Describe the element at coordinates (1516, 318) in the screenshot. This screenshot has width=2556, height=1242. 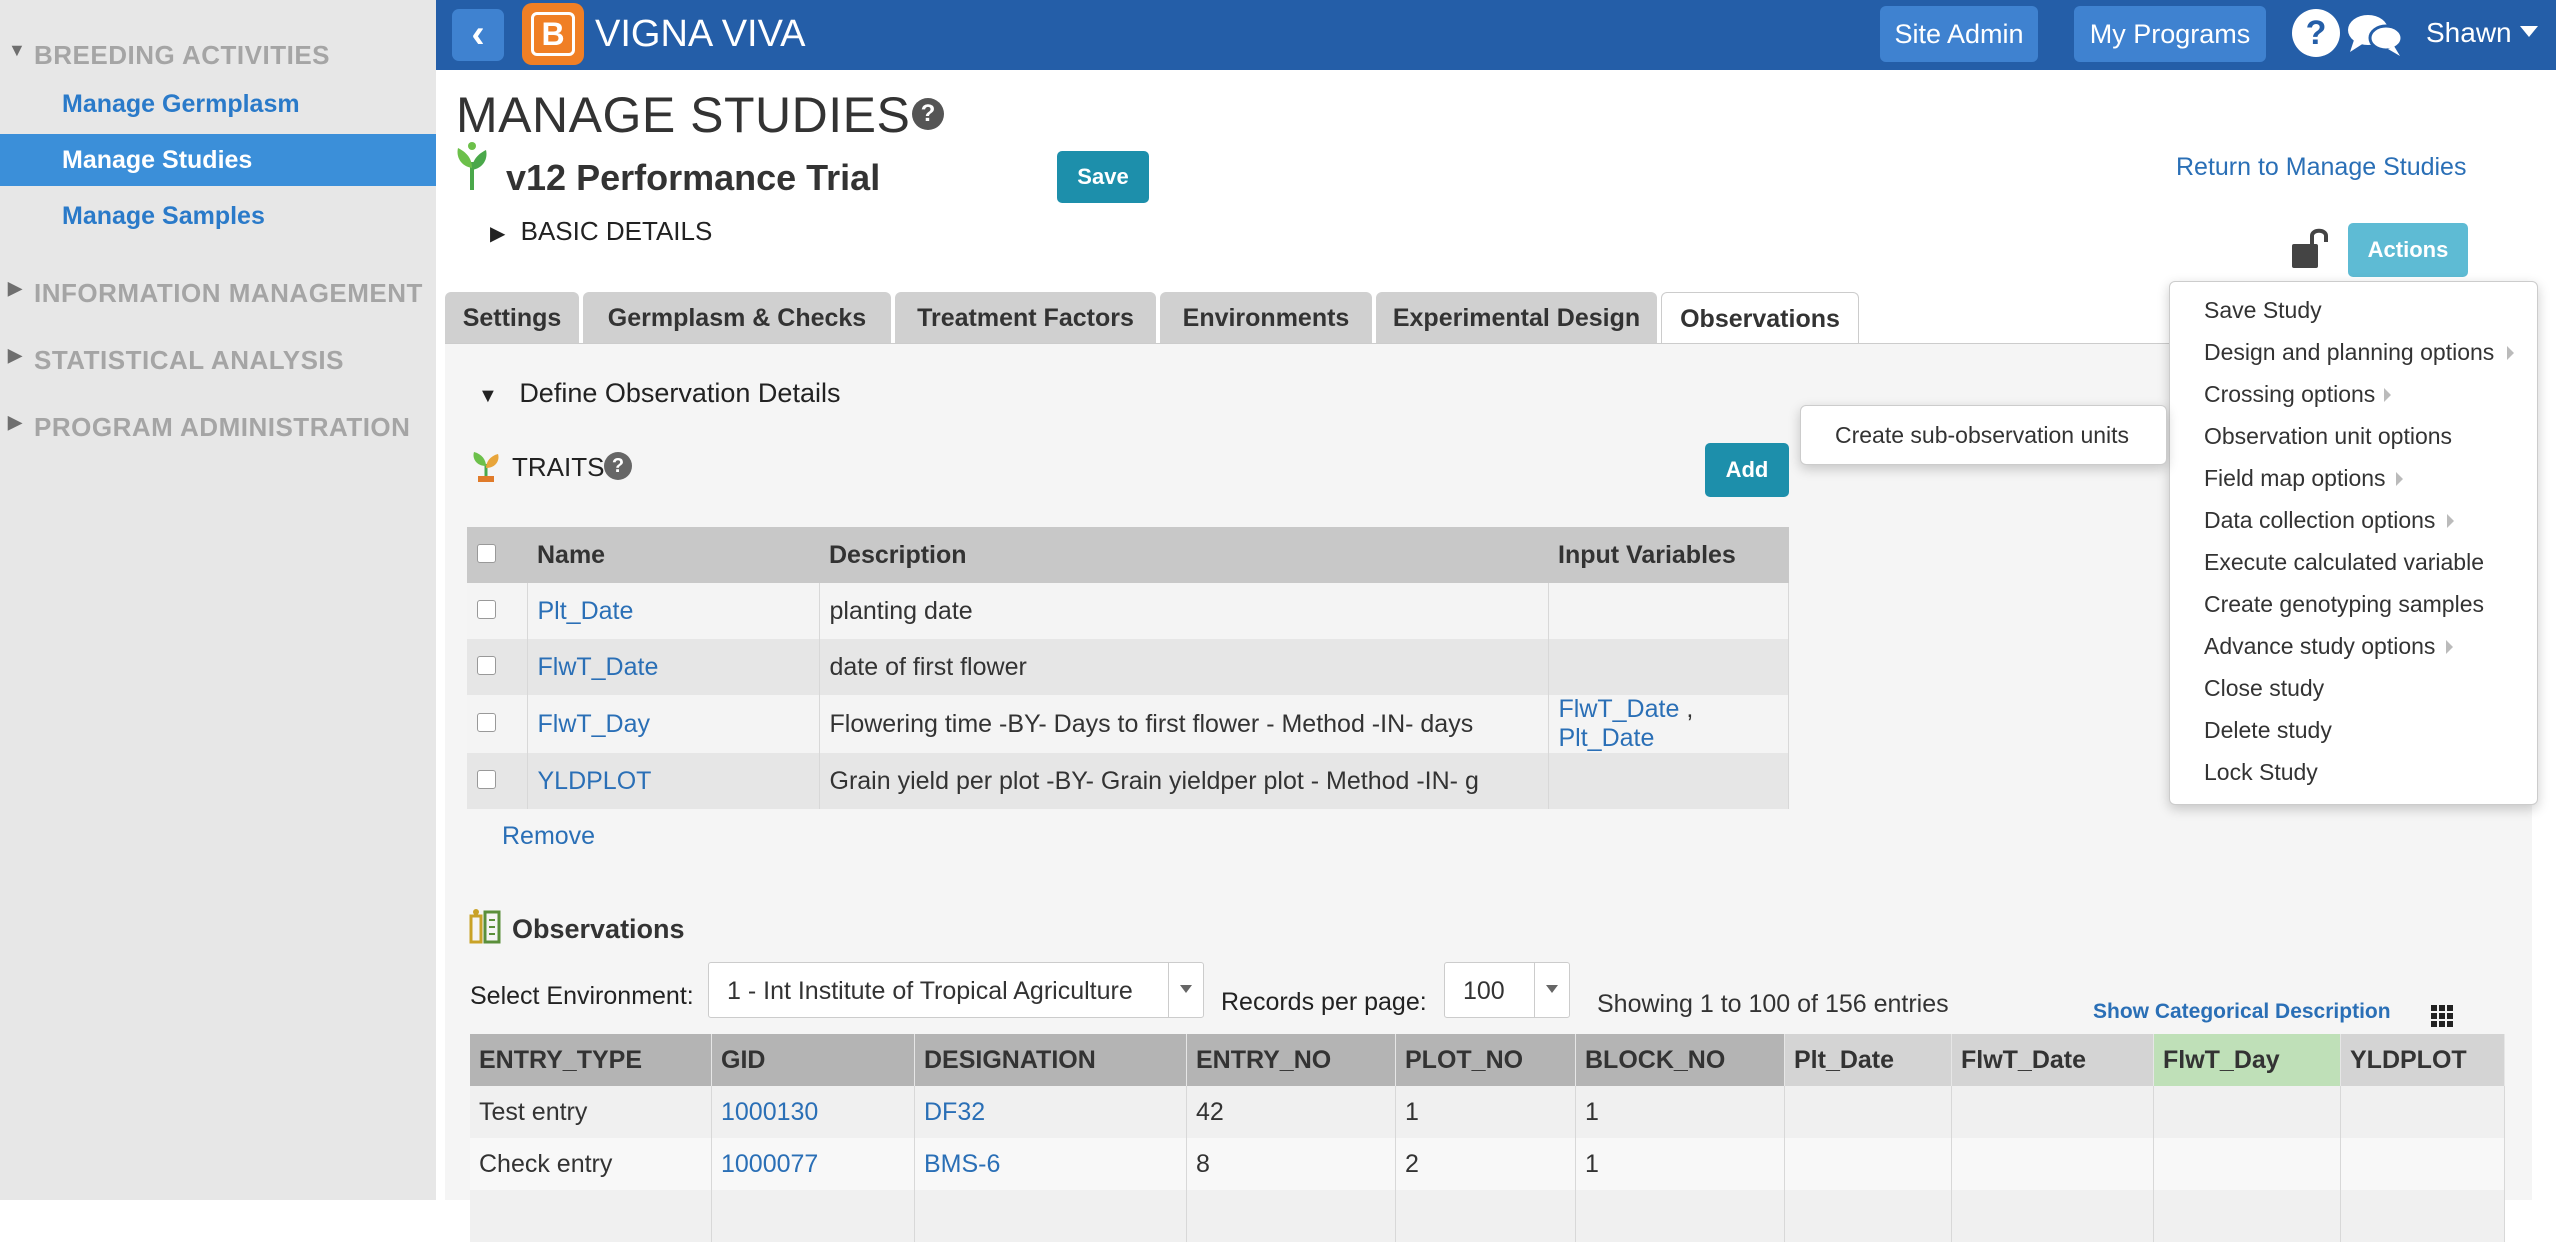
I see `tab-experimental-design: Experimental Design` at that location.